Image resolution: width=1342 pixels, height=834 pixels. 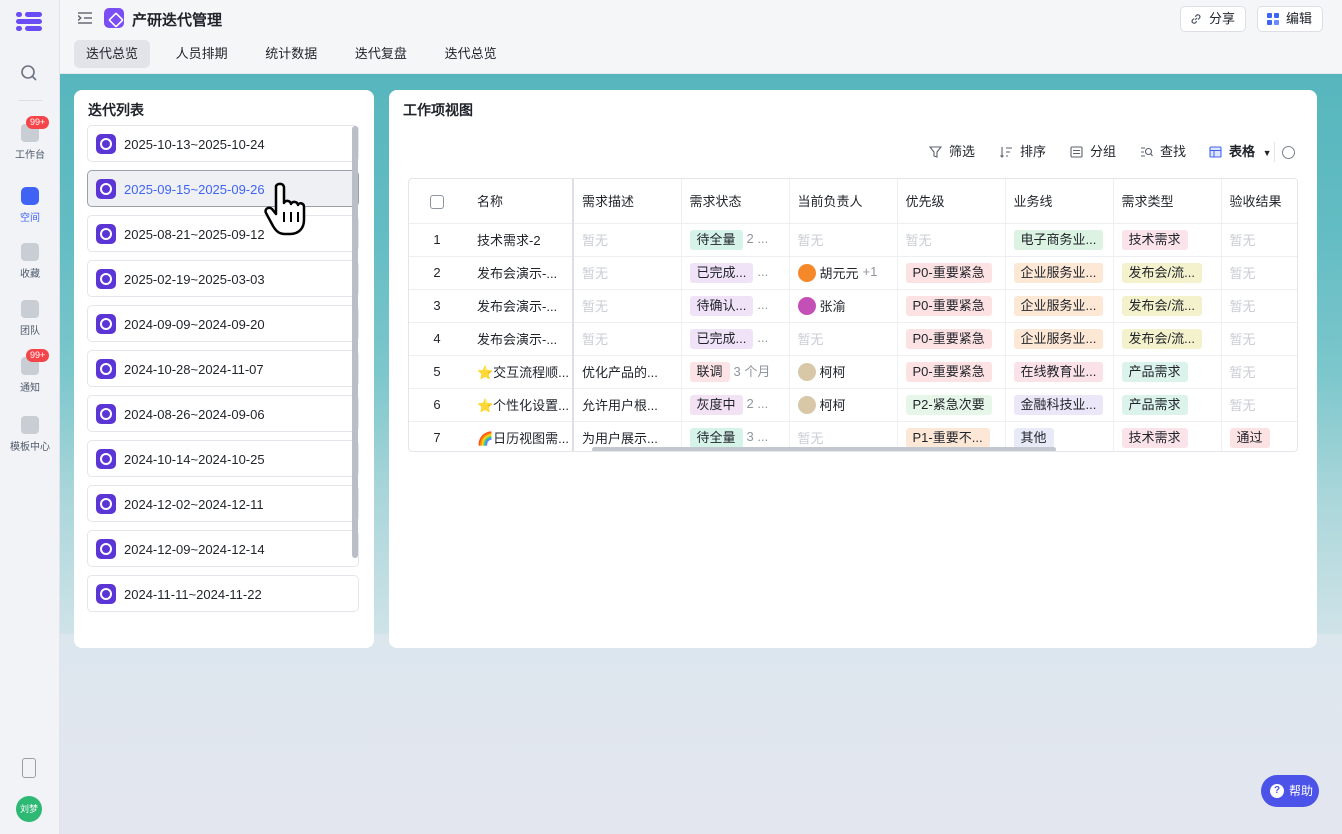 What do you see at coordinates (1163, 152) in the screenshot?
I see `find-button: 查找` at bounding box center [1163, 152].